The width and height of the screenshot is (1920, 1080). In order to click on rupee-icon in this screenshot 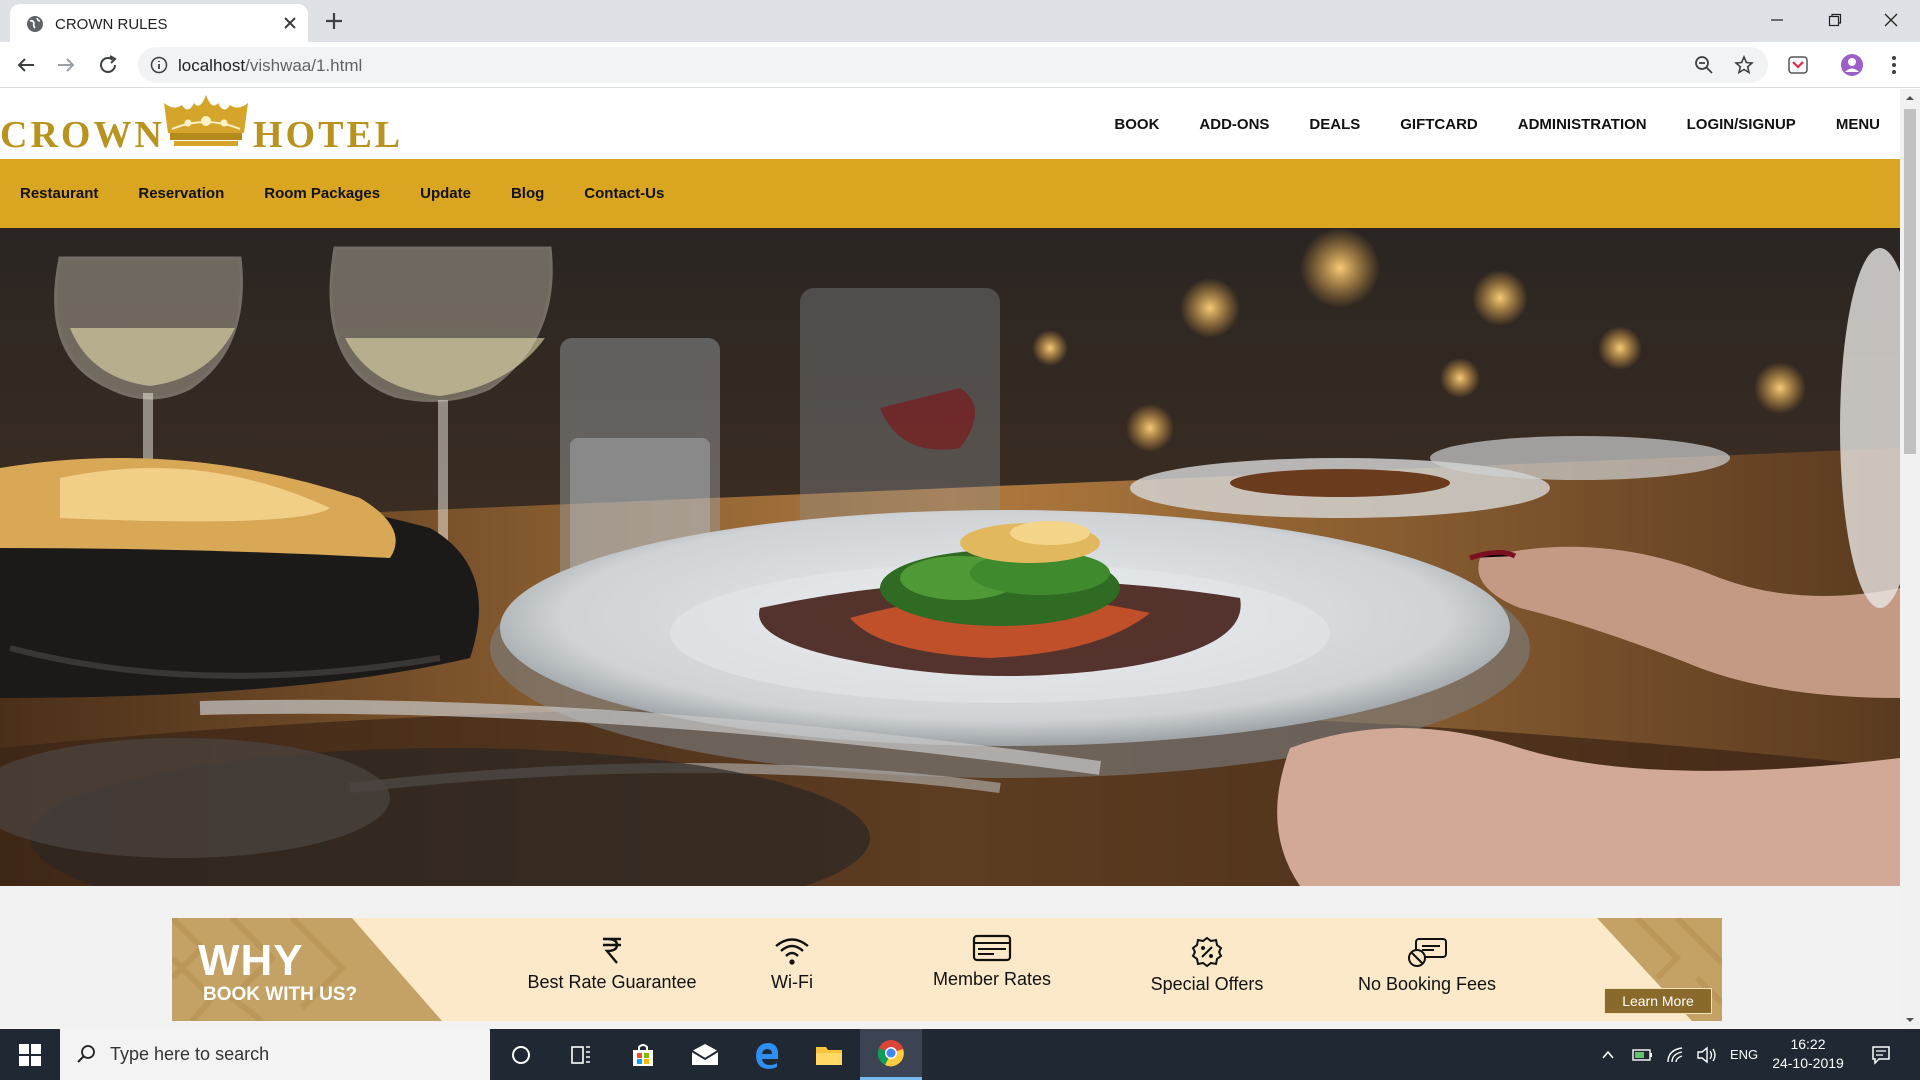, I will do `click(612, 950)`.